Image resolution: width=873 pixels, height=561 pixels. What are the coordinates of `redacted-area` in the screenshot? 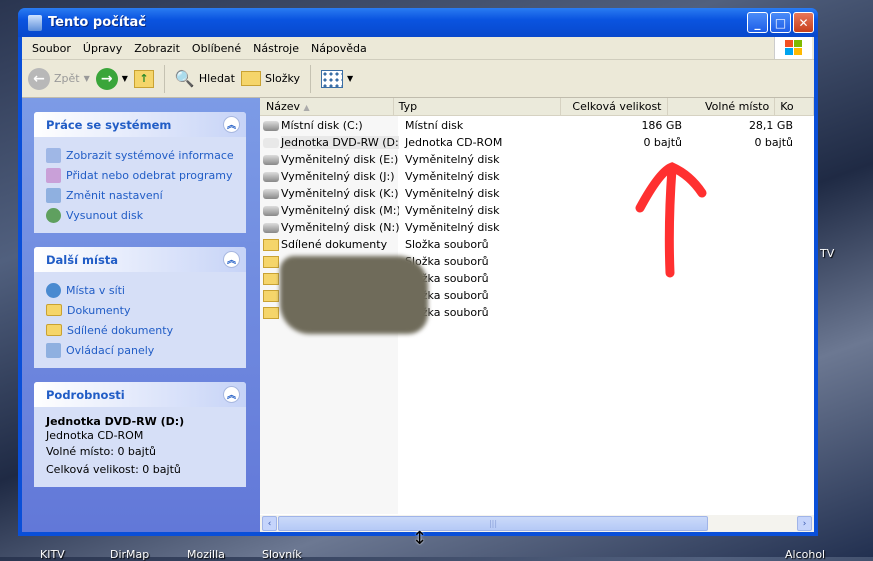 It's located at (354, 295).